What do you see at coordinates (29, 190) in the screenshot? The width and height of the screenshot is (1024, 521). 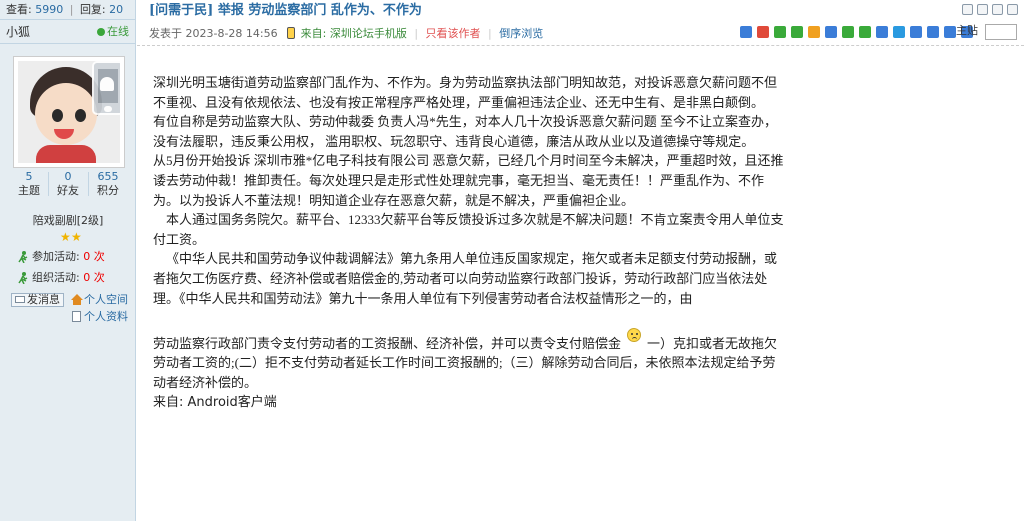 I see `topics-label: 主题` at bounding box center [29, 190].